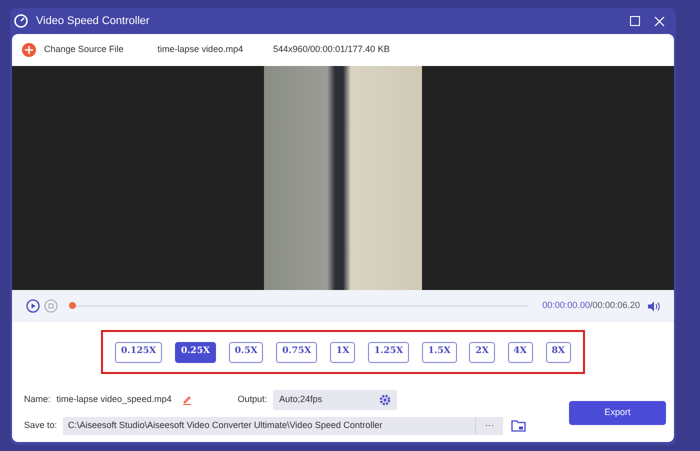 The image size is (700, 451). Describe the element at coordinates (72, 305) in the screenshot. I see `progress-handle` at that location.